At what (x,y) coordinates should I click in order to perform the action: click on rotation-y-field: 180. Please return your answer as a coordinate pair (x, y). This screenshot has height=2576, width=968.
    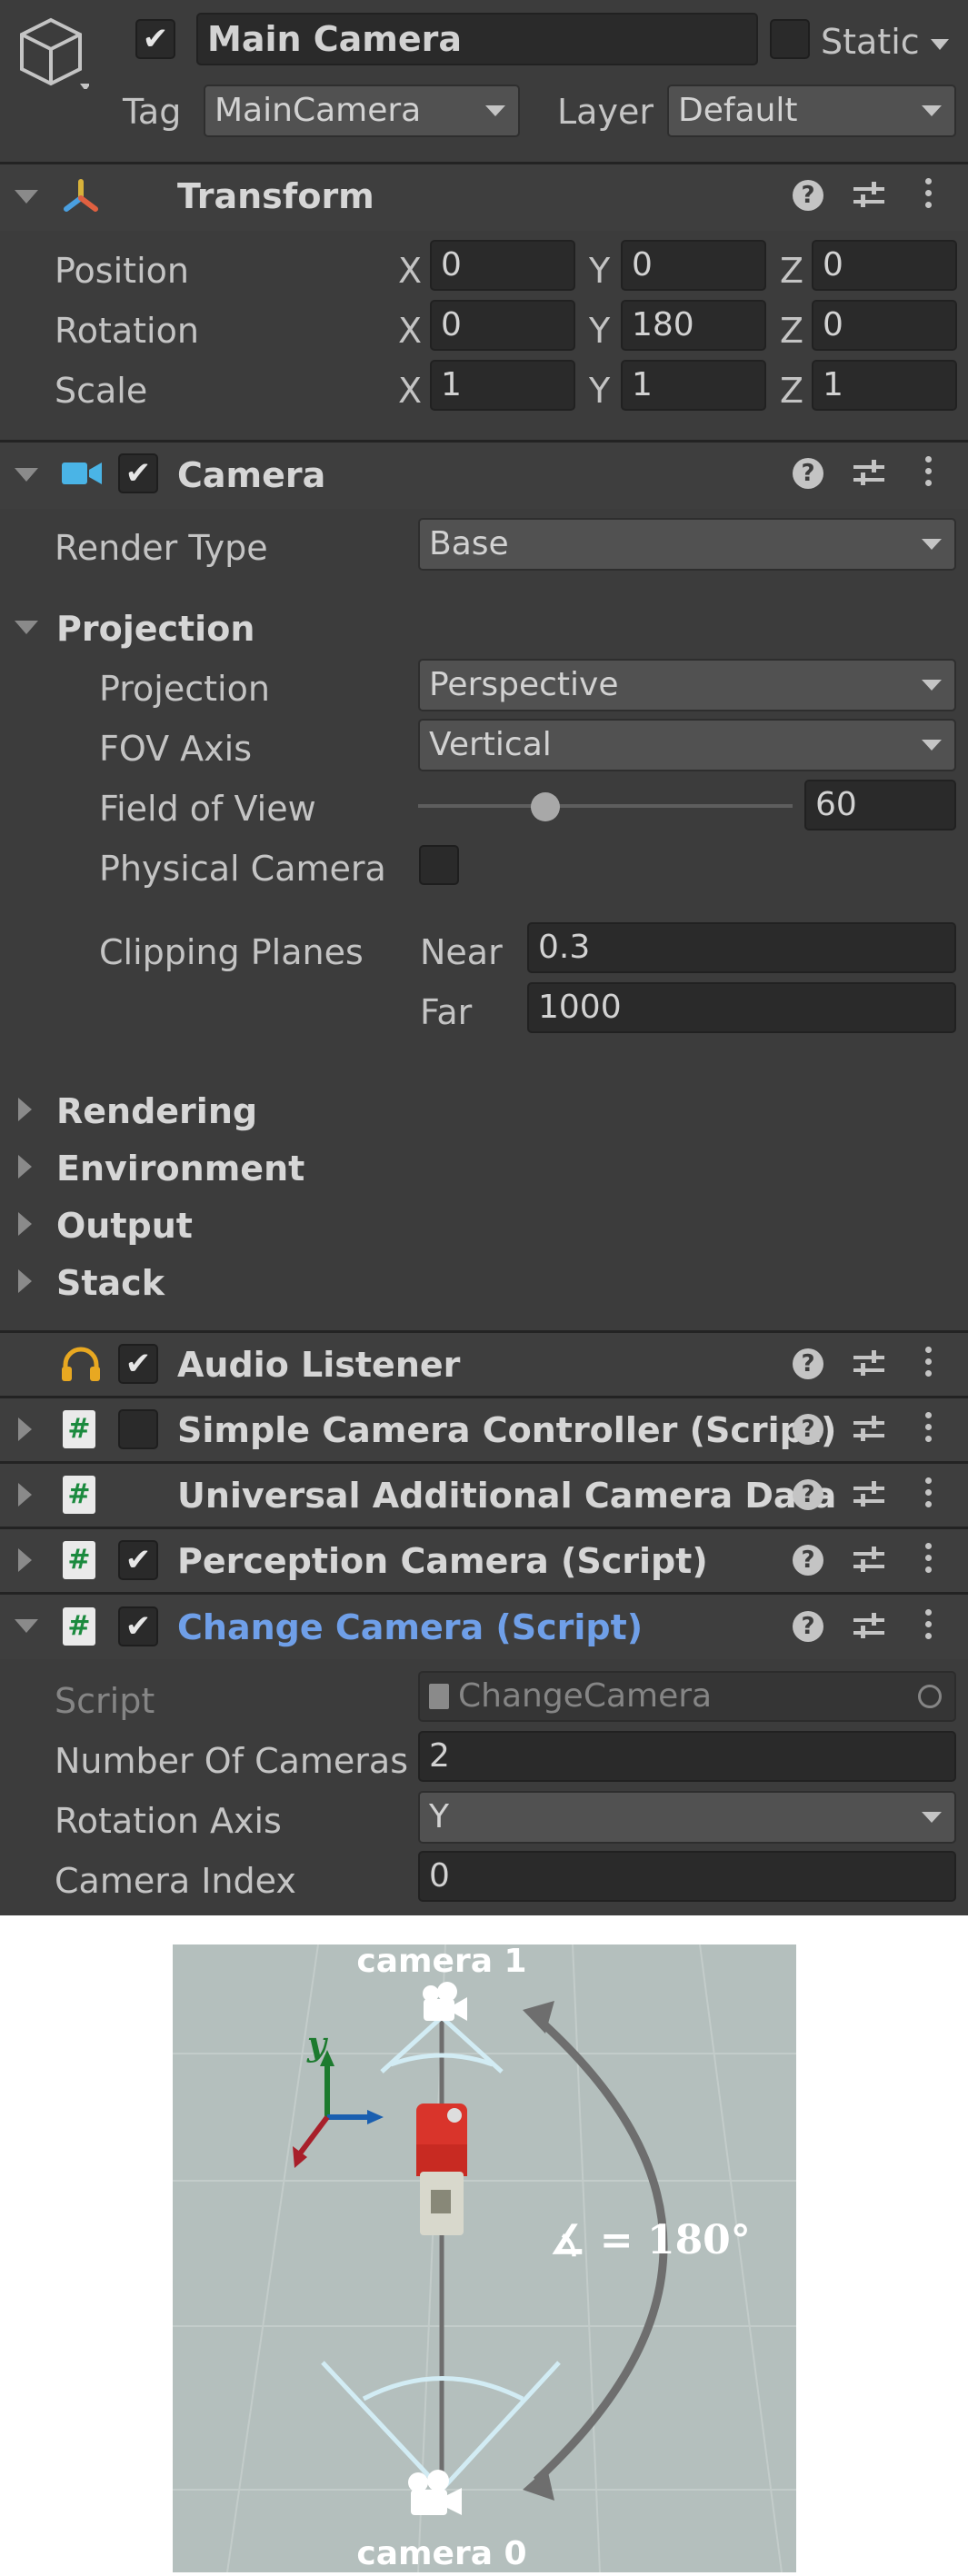
    Looking at the image, I should click on (693, 325).